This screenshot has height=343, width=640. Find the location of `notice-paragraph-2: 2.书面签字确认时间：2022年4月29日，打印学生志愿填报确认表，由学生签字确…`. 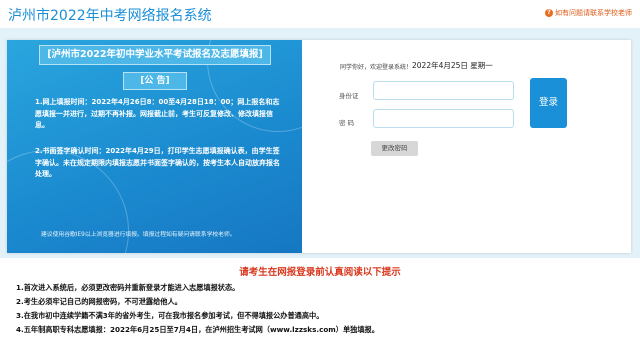

notice-paragraph-2: 2.书面签字确认时间：2022年4月29日，打印学生志愿填报确认表，由学生签字确… is located at coordinates (157, 162).